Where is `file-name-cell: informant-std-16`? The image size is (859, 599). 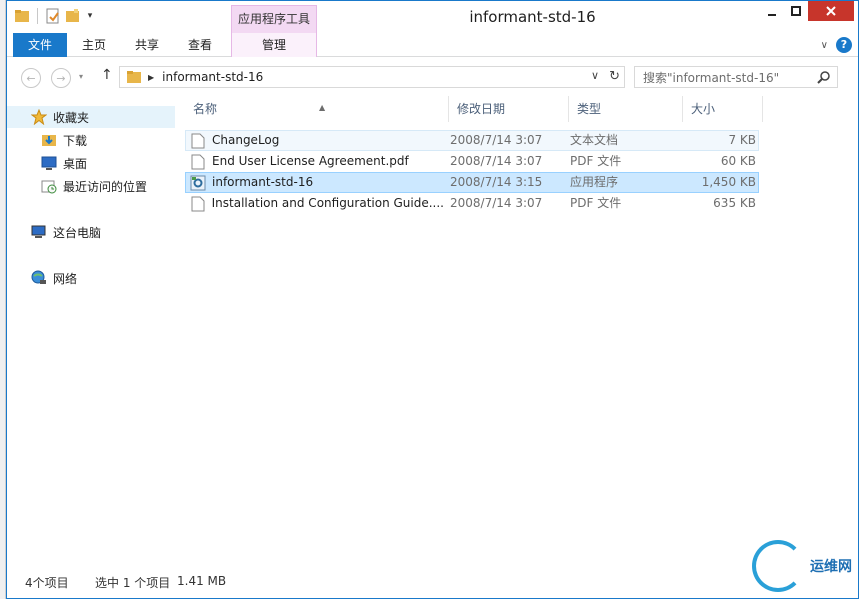 file-name-cell: informant-std-16 is located at coordinates (317, 182).